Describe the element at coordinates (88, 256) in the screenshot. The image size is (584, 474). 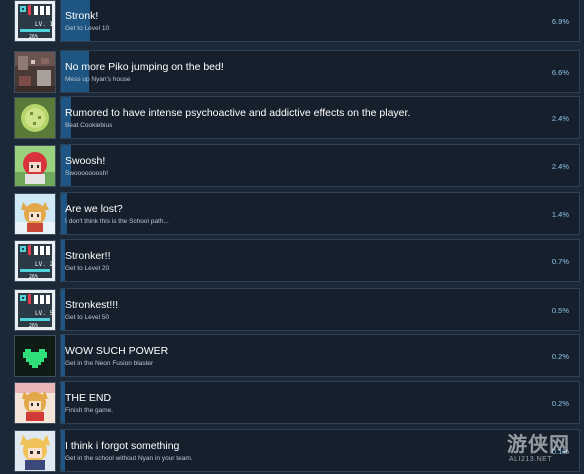
I see `achievement-title: Stronker!!` at that location.